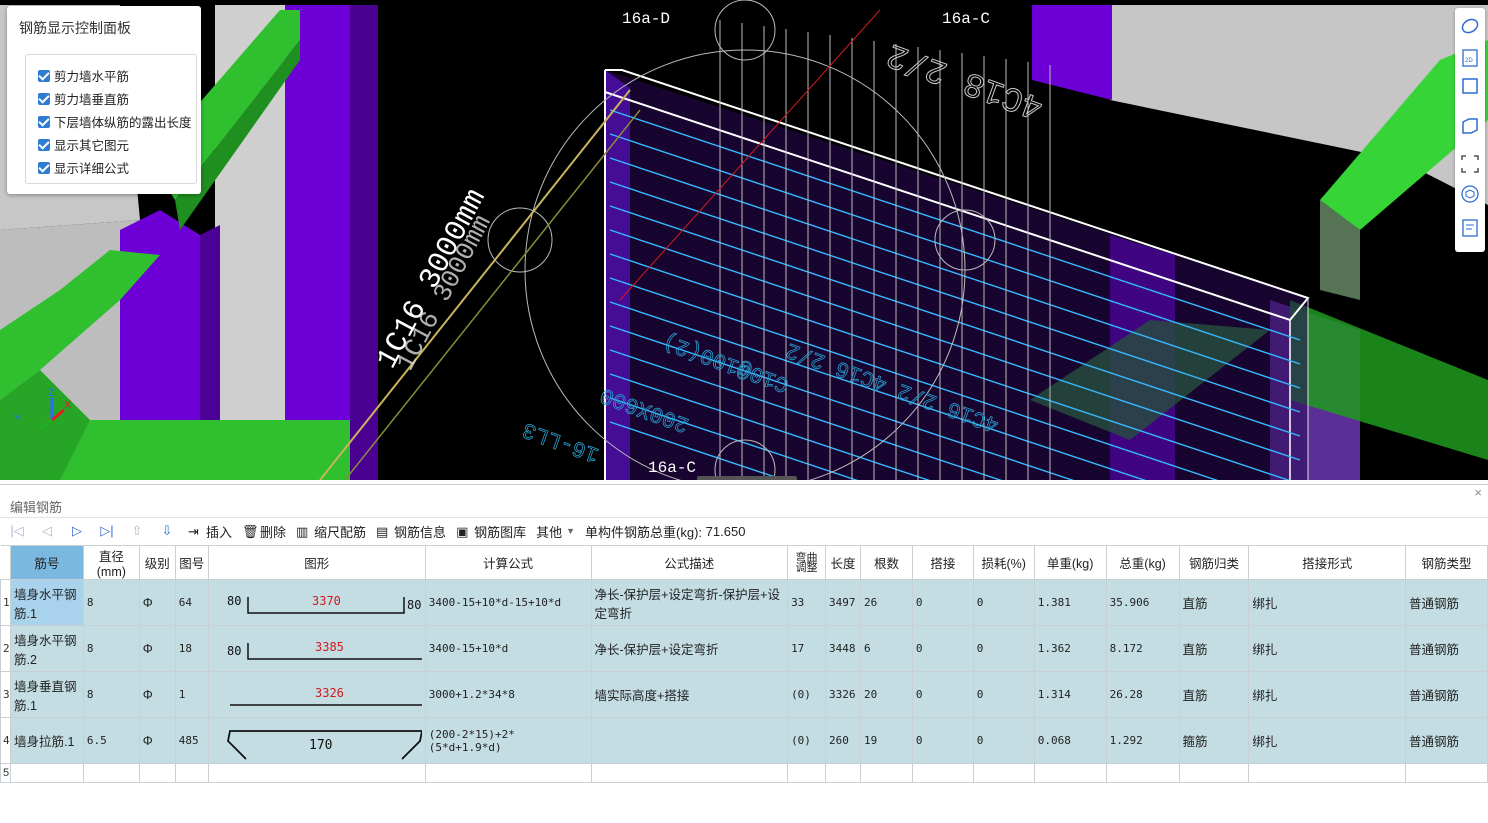  What do you see at coordinates (843, 740) in the screenshot?
I see `cell-length: 260` at bounding box center [843, 740].